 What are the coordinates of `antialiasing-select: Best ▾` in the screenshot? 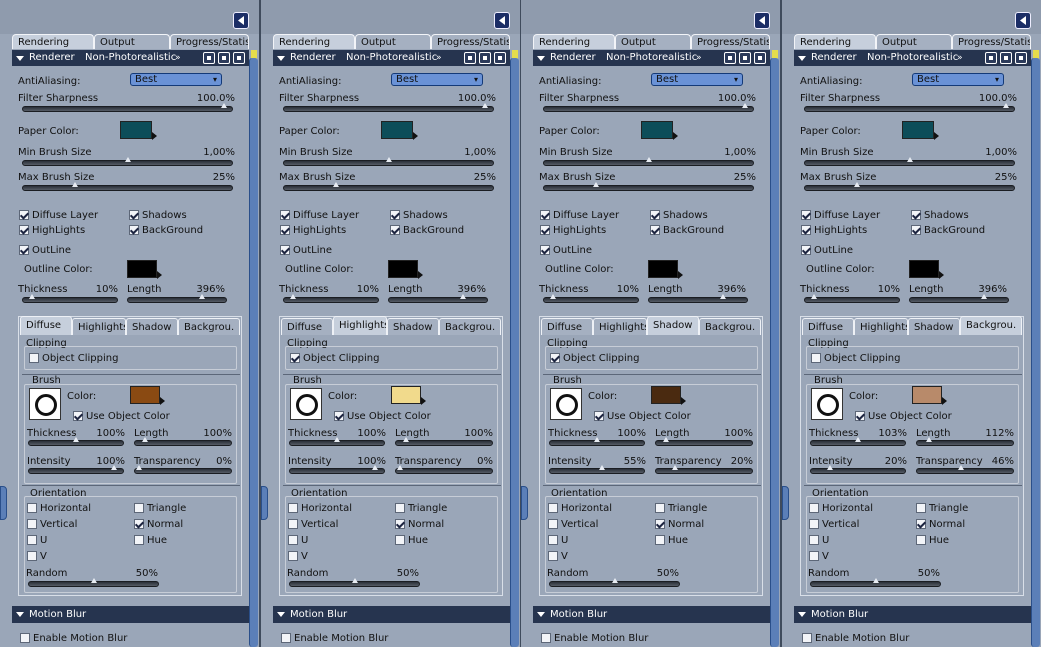 It's located at (176, 79).